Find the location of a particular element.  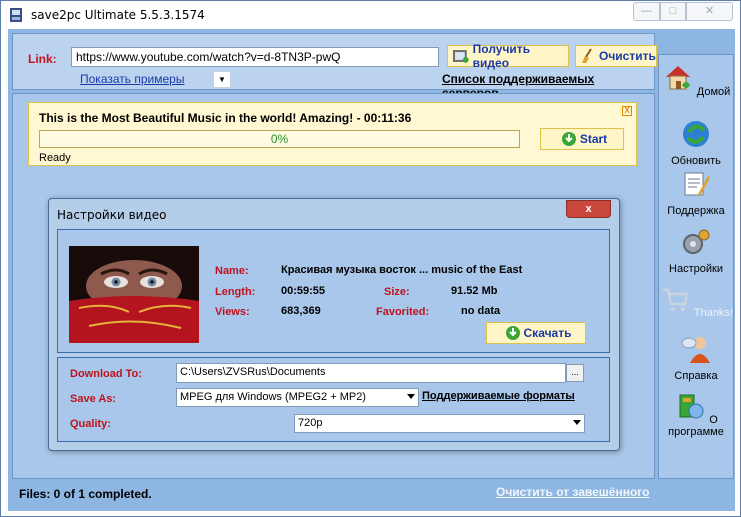

examples-dropdown: ▼ is located at coordinates (222, 79).